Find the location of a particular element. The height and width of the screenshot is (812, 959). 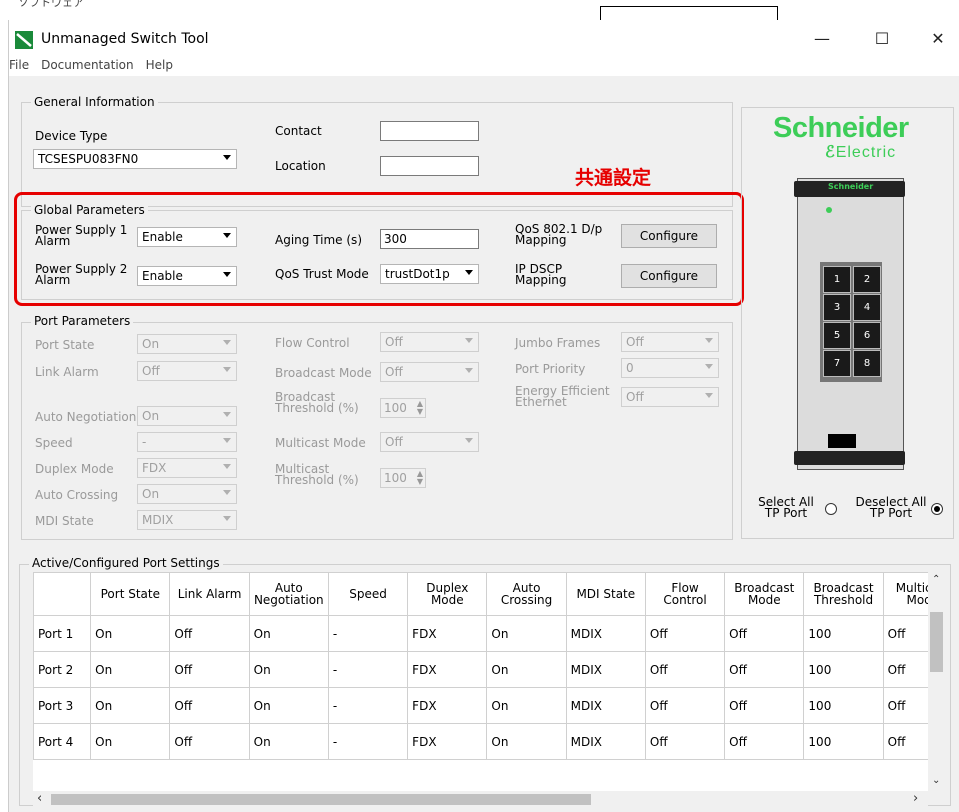

broadcast-mode-select: Off is located at coordinates (429, 372).